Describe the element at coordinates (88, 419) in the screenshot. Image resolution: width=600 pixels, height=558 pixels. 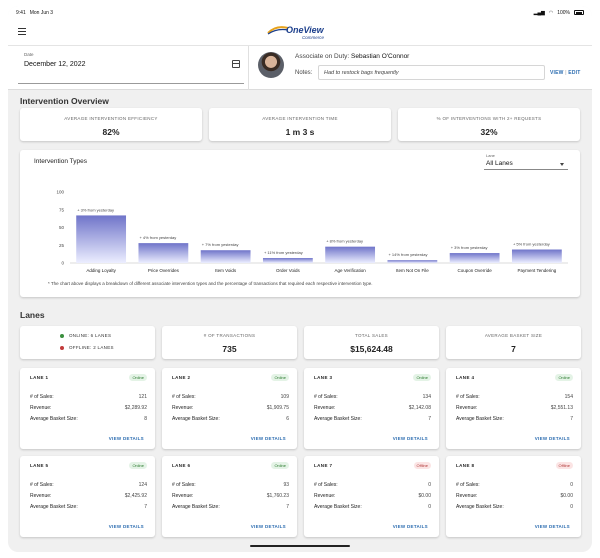
I see `basket-row: Average Basket Size: 8` at that location.